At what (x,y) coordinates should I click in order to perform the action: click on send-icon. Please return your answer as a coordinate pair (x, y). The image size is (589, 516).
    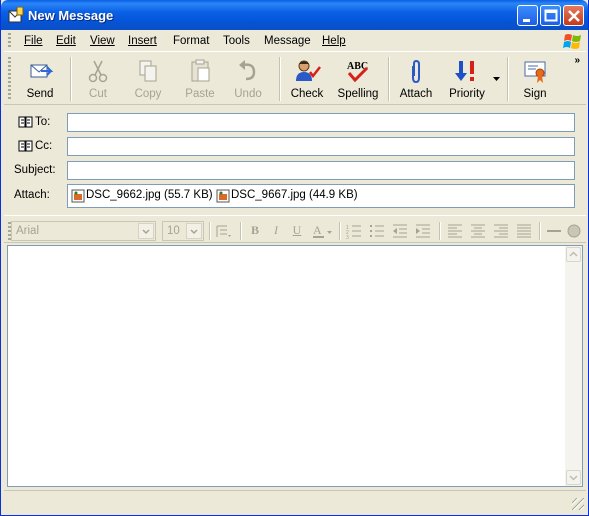
    Looking at the image, I should click on (41, 71).